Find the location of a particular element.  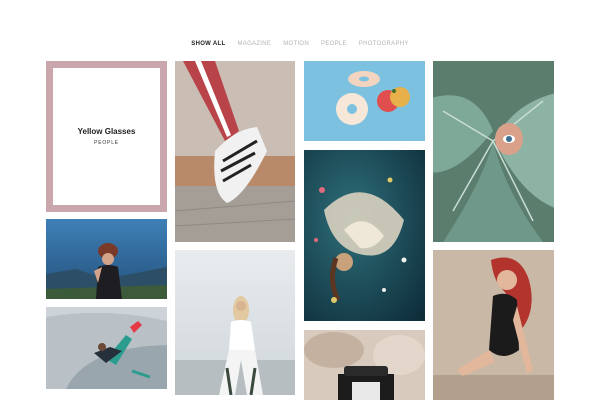

crown-woman-photo is located at coordinates (106, 259).